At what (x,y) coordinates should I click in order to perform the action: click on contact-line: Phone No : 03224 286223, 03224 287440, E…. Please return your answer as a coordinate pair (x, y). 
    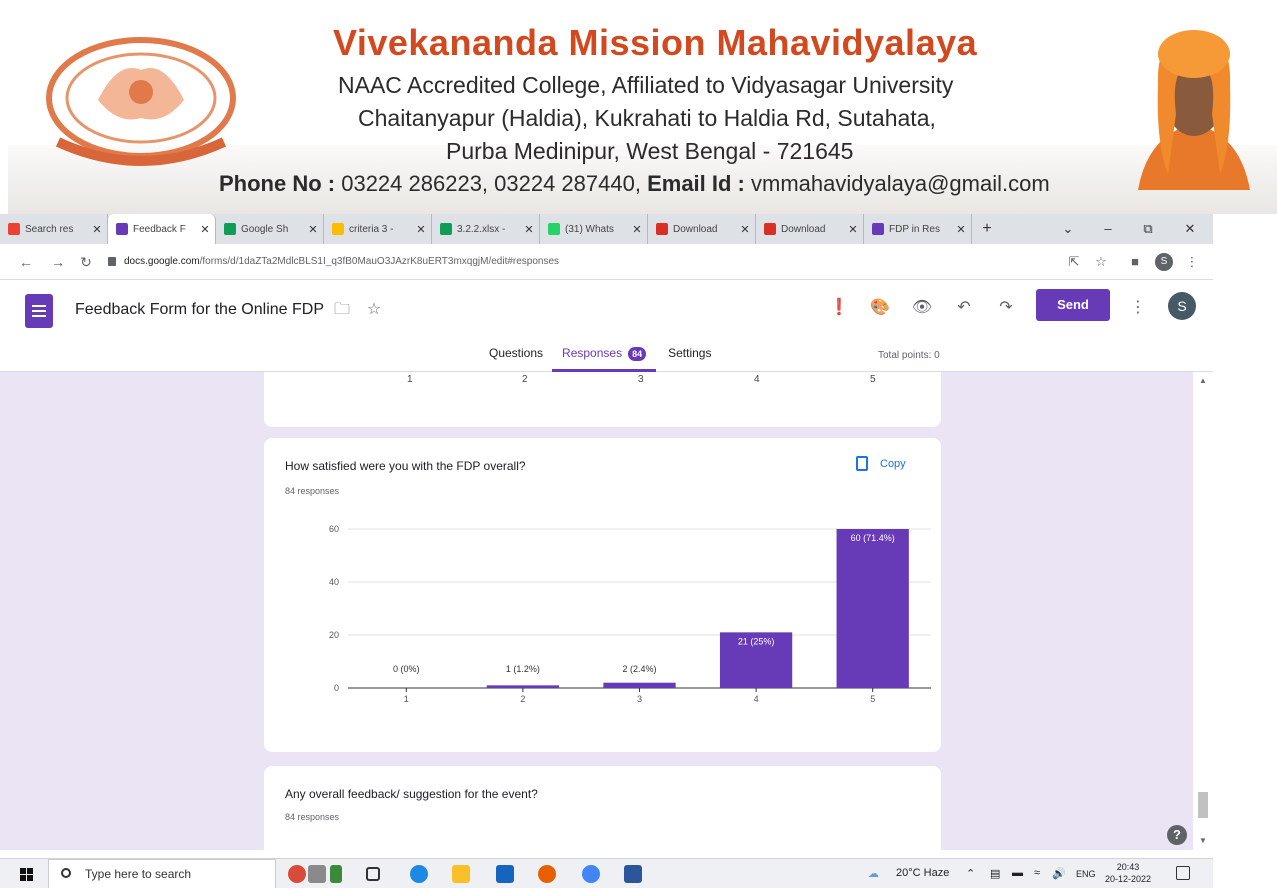
    Looking at the image, I should click on (634, 184).